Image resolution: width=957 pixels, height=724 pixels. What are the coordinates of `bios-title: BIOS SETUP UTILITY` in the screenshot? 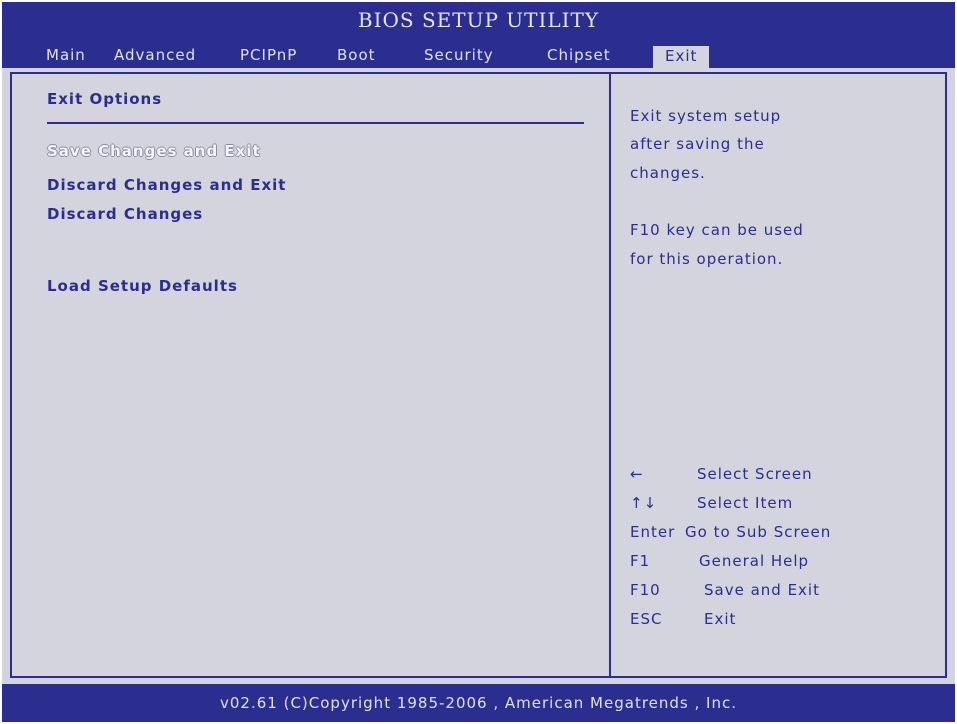 It's located at (478, 20).